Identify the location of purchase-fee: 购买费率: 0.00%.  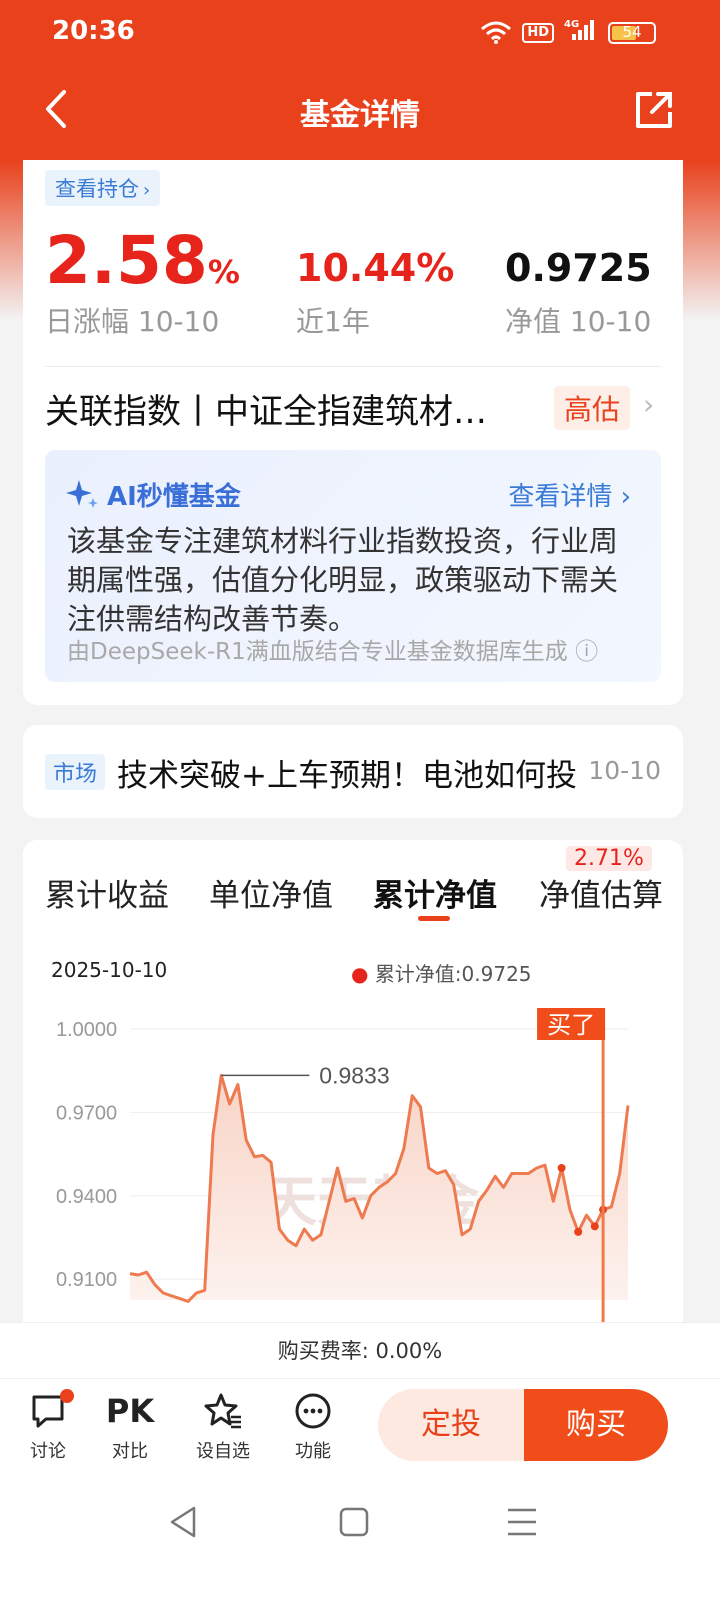
(360, 1350).